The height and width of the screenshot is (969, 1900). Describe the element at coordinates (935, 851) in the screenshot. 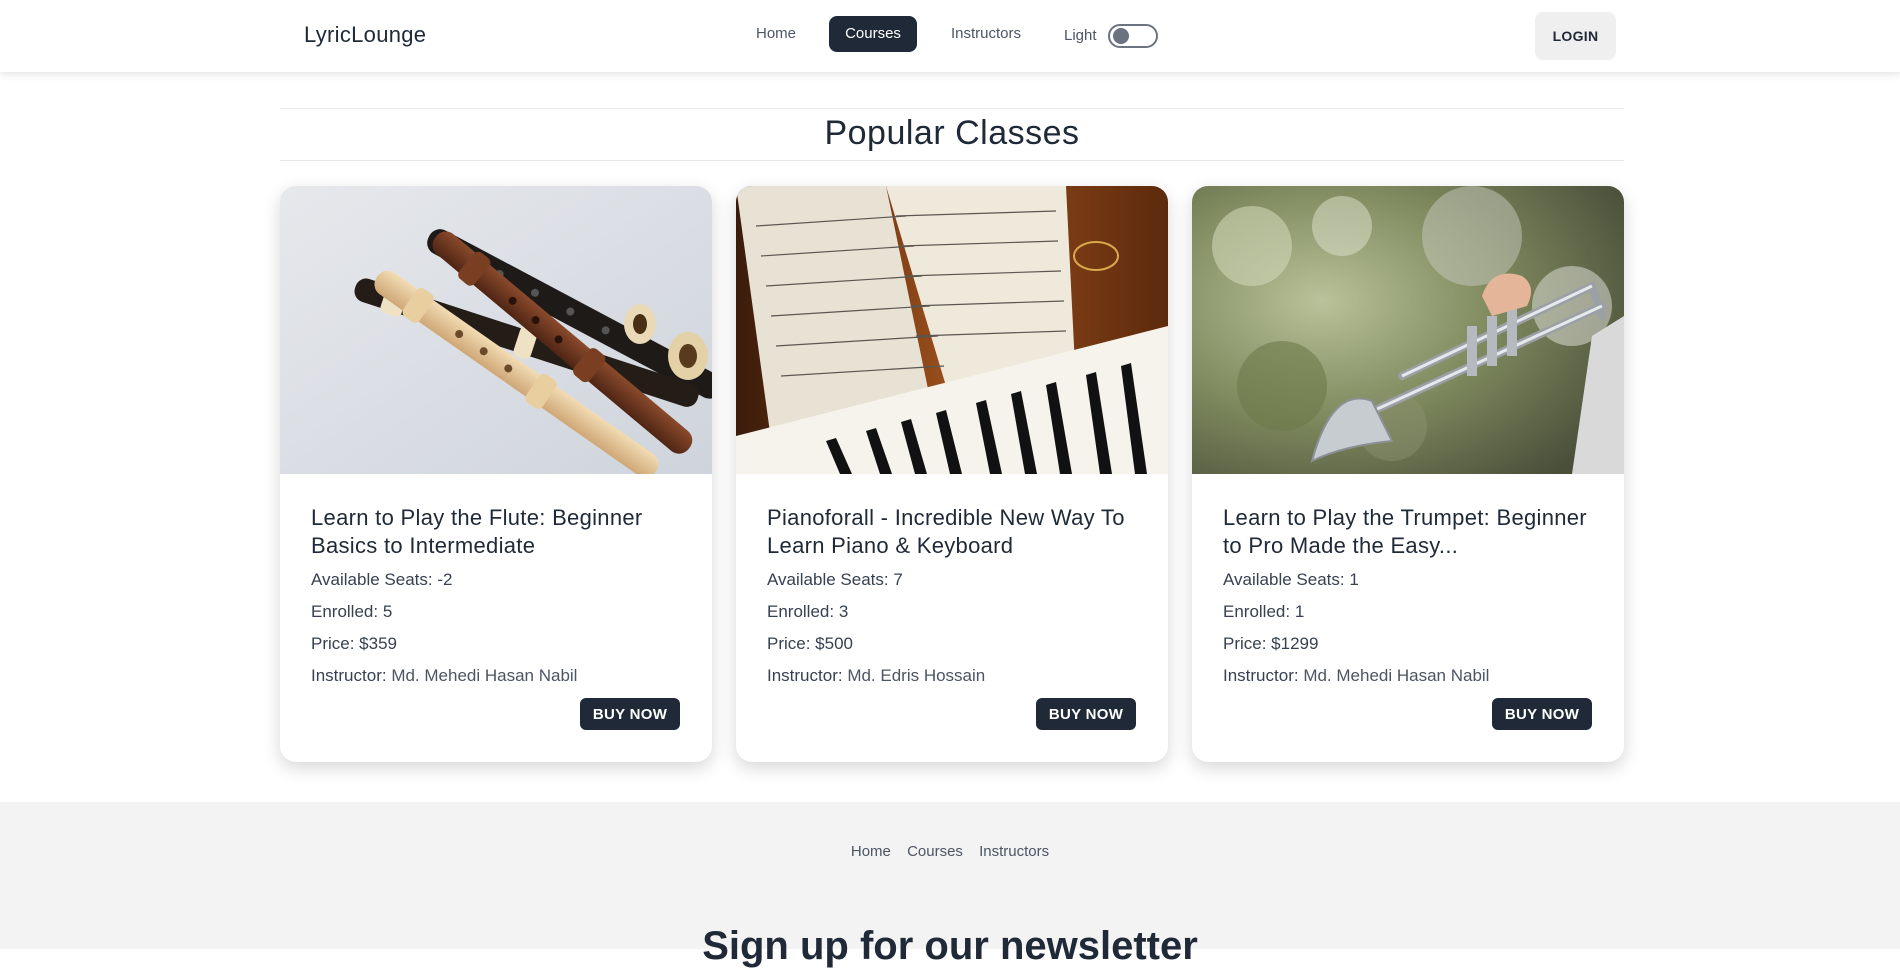

I see `footer-link-courses: Courses` at that location.